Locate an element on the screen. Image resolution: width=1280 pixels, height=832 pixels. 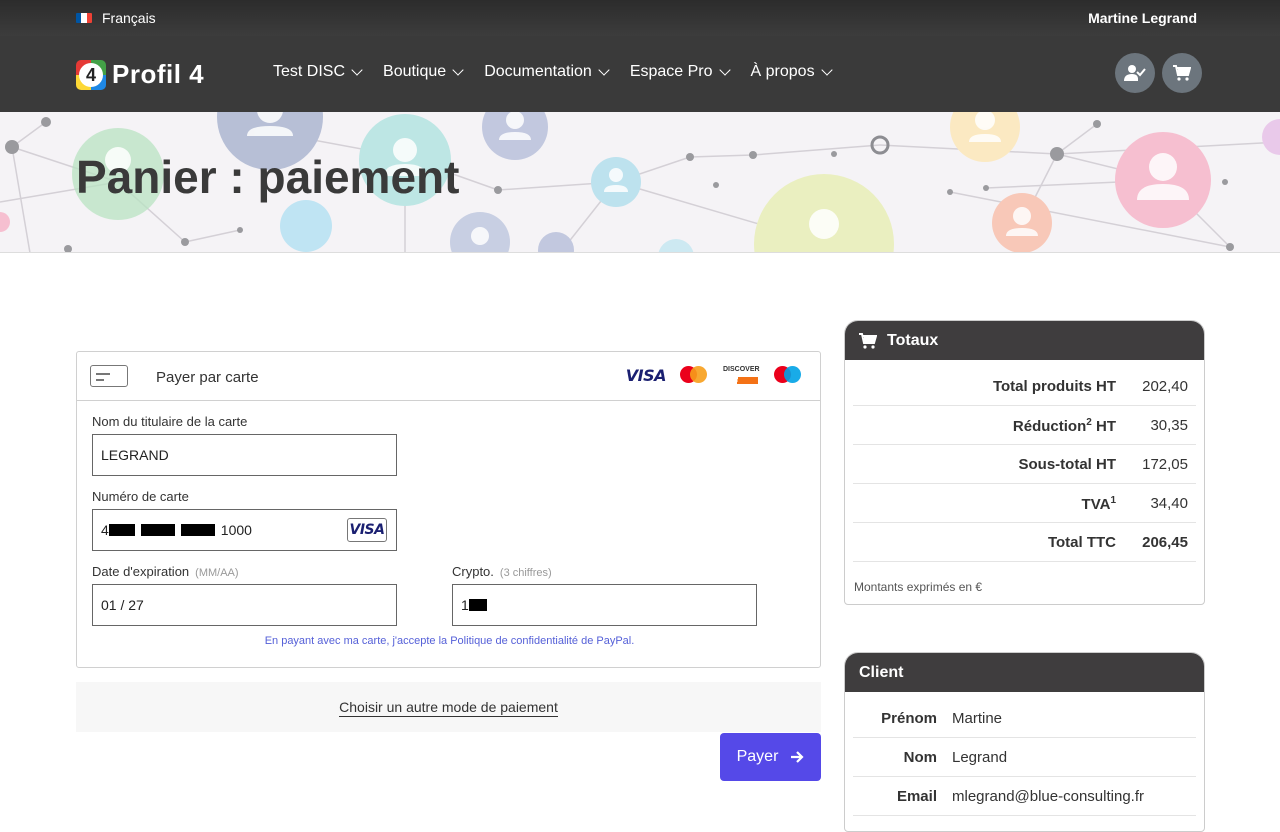
menu-item-espace-pro: Espace Pro is located at coordinates (680, 72).